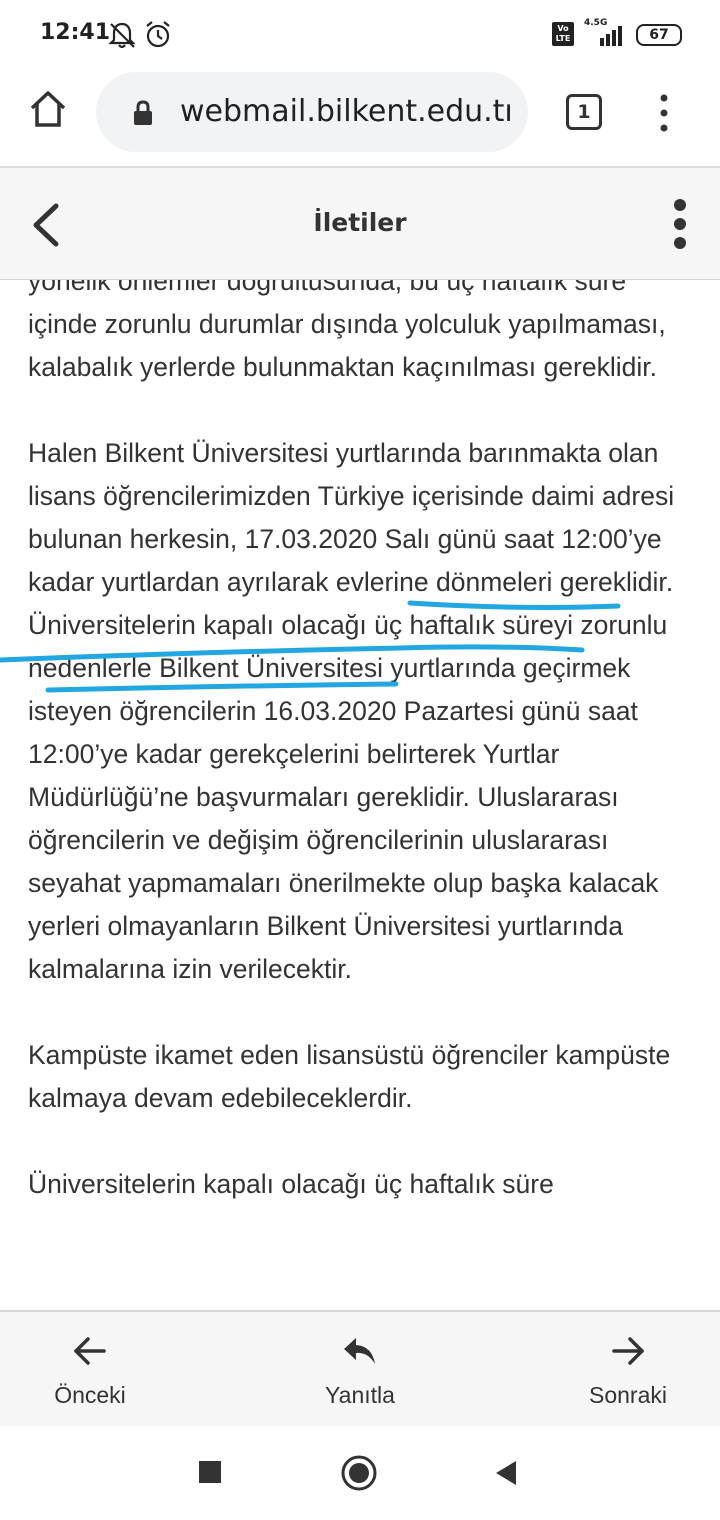 This screenshot has height=1520, width=720. Describe the element at coordinates (105, 1370) in the screenshot. I see `previous-button: Önceki` at that location.